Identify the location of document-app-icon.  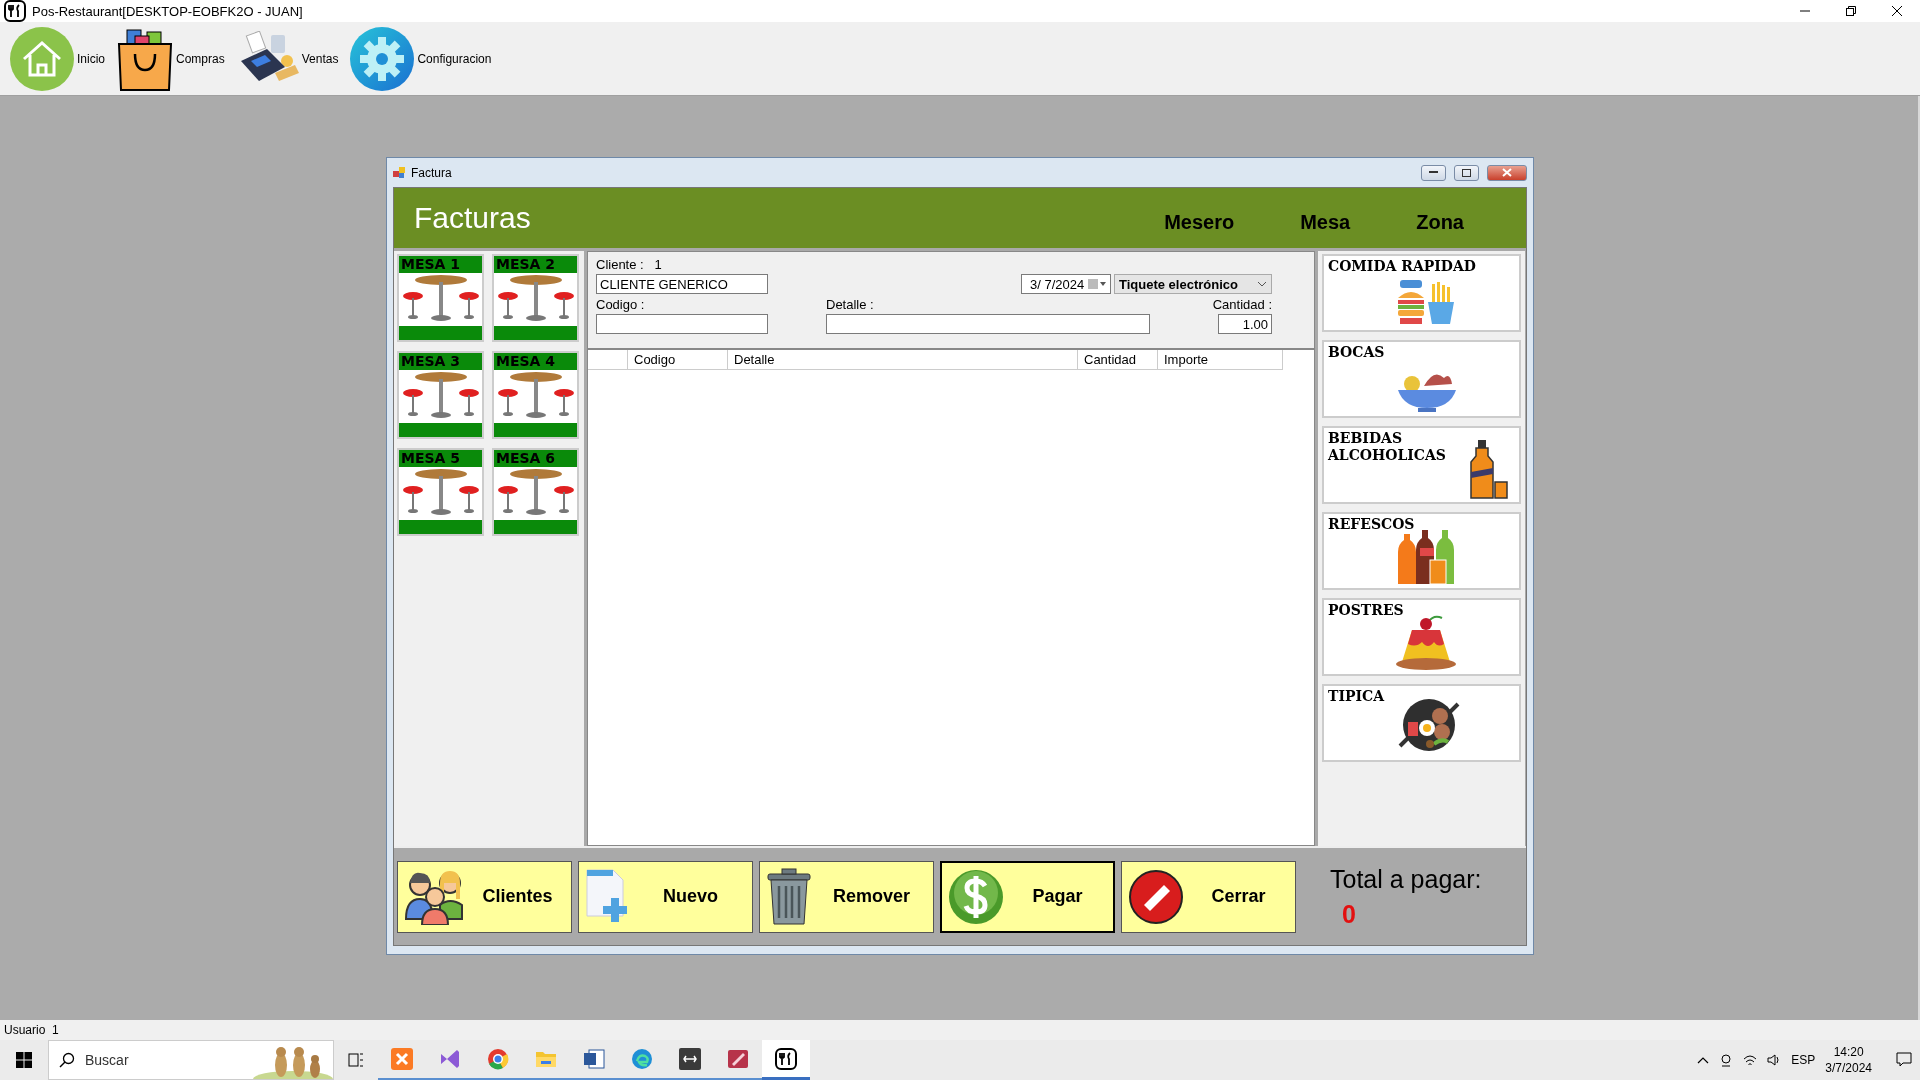
(594, 1059).